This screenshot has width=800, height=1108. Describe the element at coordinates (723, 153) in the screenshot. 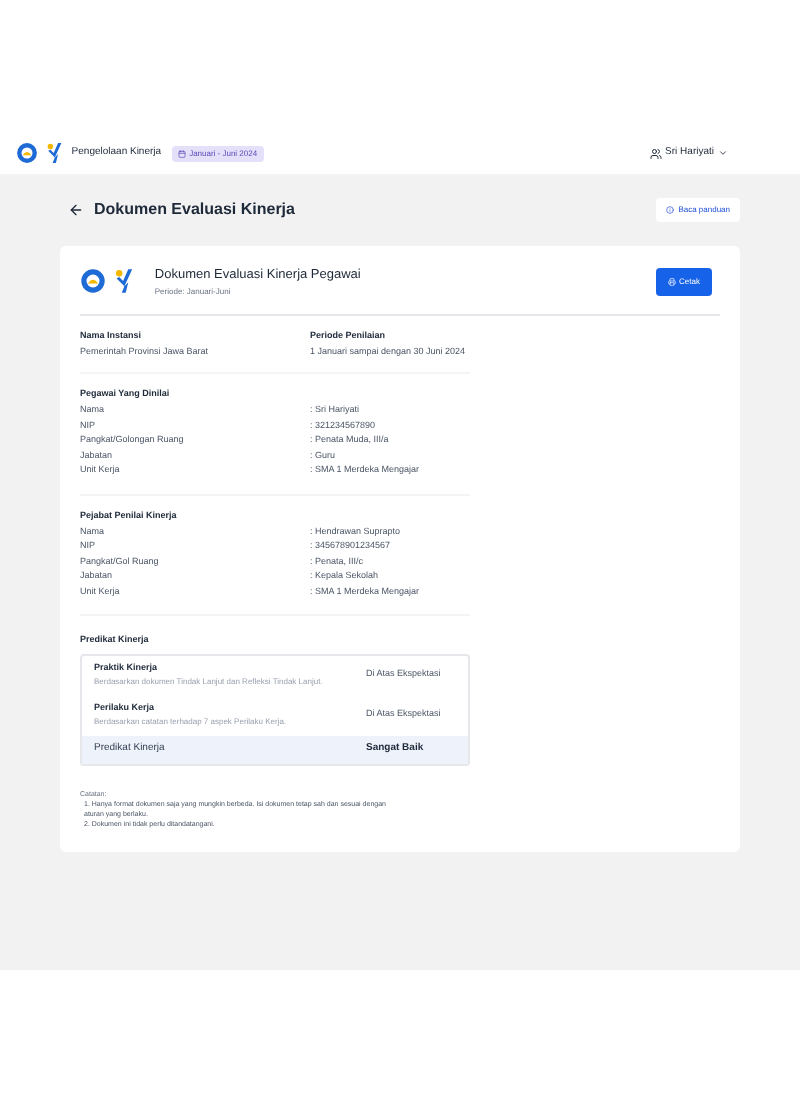

I see `chevron-down-icon` at that location.